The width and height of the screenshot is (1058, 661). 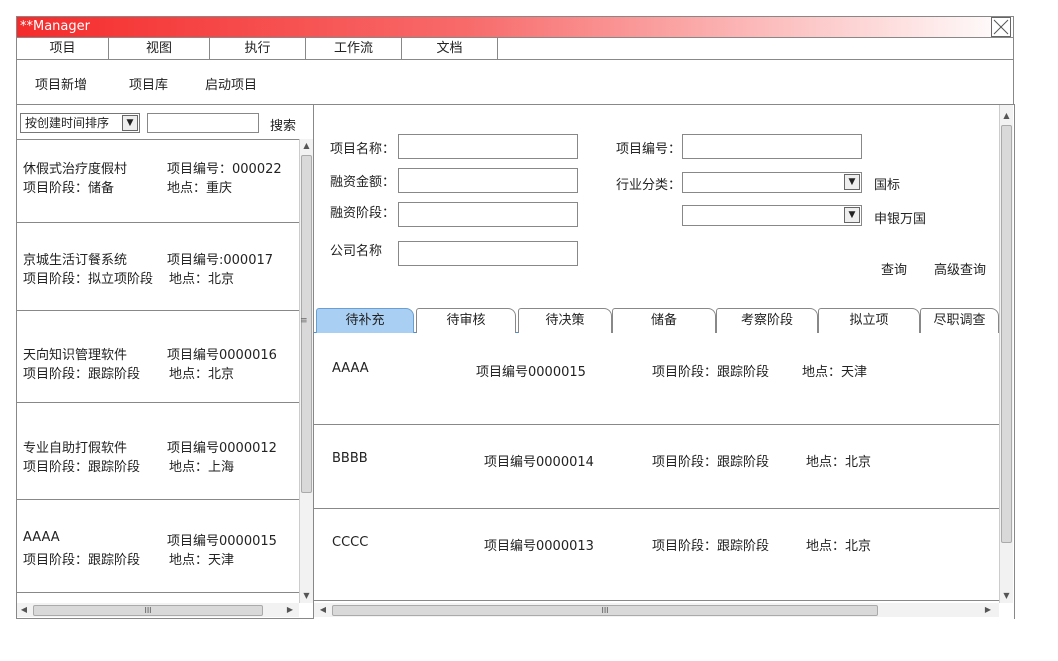 What do you see at coordinates (200, 188) in the screenshot?
I see `item-location: 地点：重庆` at bounding box center [200, 188].